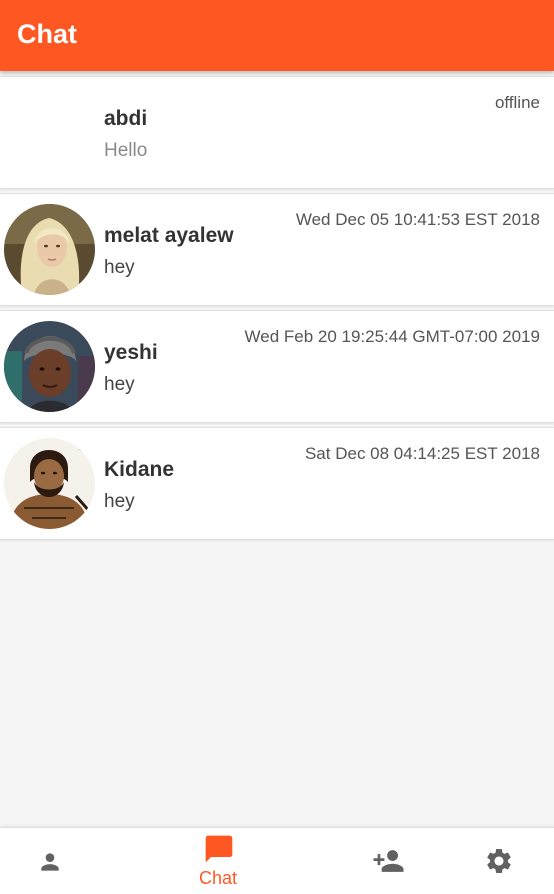  Describe the element at coordinates (499, 863) in the screenshot. I see `gear-icon` at that location.